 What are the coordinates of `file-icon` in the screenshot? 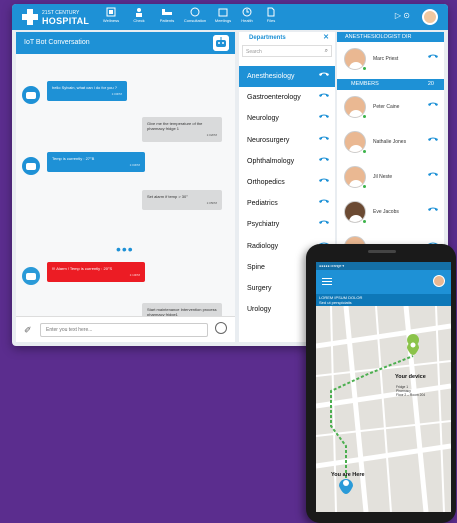 It's located at (271, 12).